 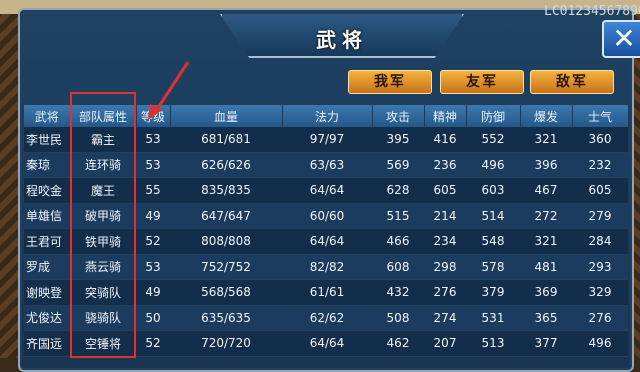 What do you see at coordinates (47, 165) in the screenshot?
I see `table-cell: 秦琼` at bounding box center [47, 165].